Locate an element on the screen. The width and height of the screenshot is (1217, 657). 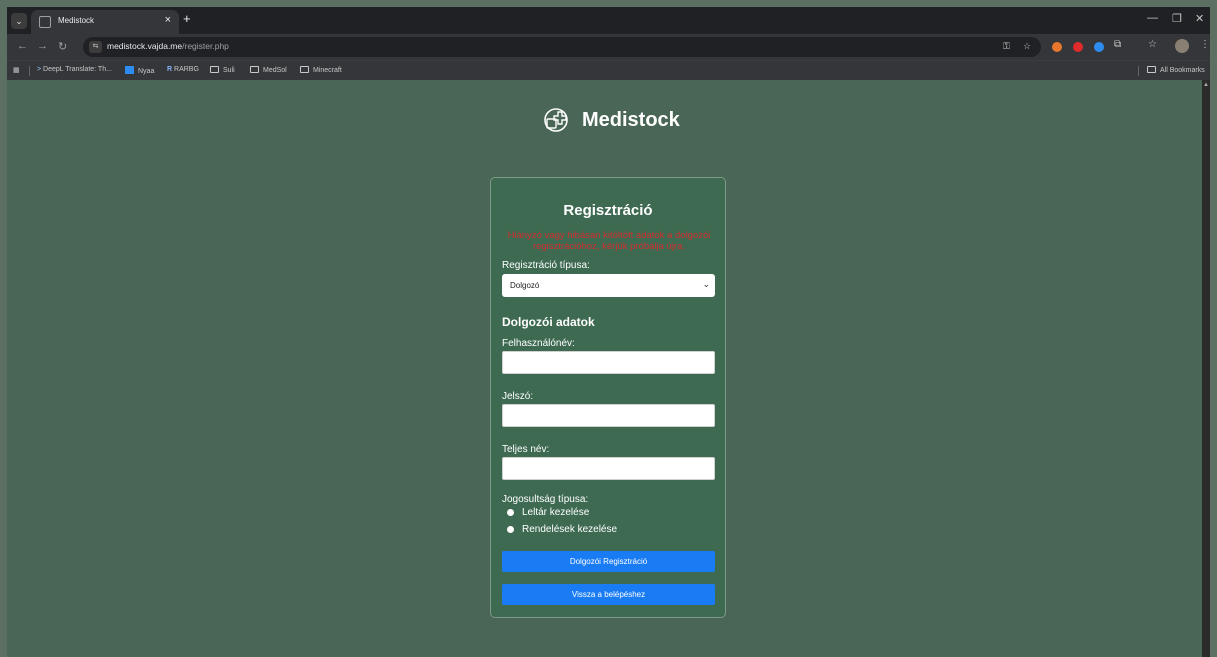
bookmark-label: Suli is located at coordinates (229, 70).